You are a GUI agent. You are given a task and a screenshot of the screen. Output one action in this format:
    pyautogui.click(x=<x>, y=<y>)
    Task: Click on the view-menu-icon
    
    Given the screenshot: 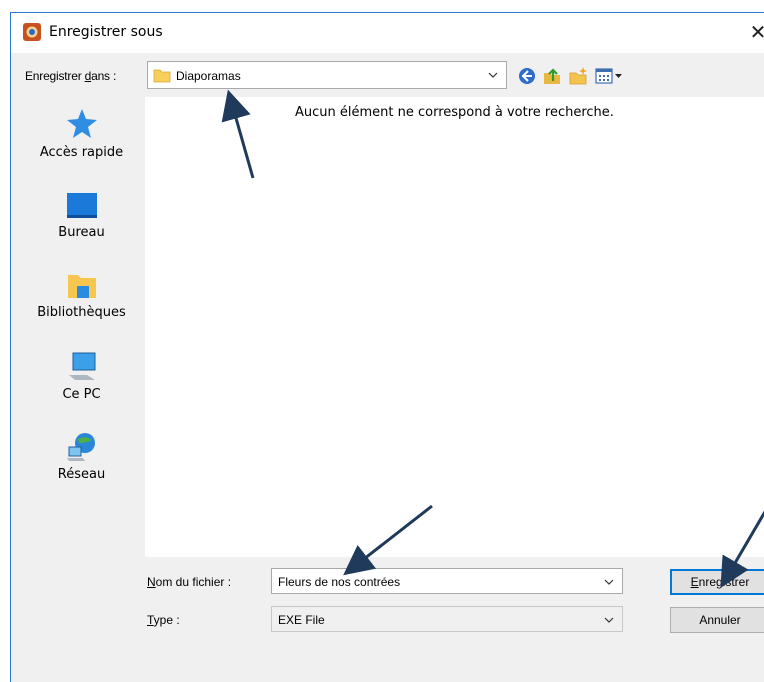 What is the action you would take?
    pyautogui.click(x=610, y=76)
    